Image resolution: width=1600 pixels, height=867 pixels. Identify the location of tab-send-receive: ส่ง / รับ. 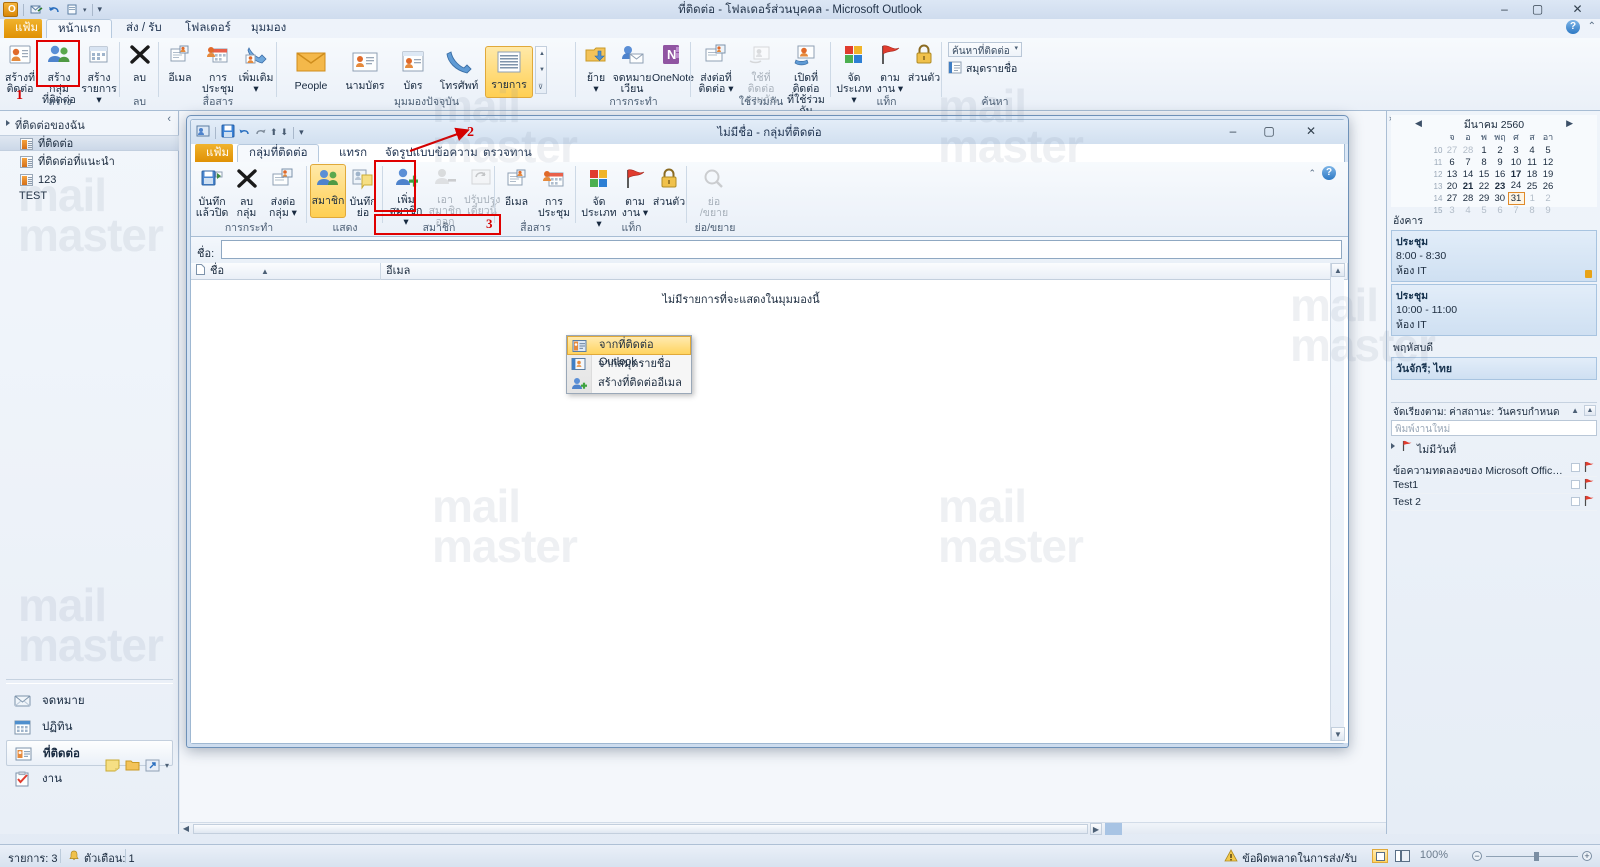
(144, 28).